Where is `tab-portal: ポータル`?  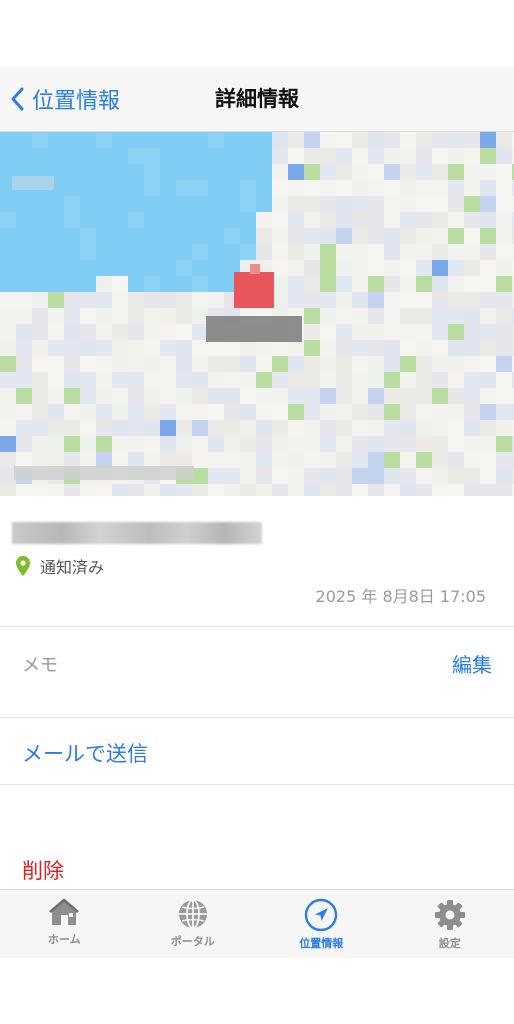 tab-portal: ポータル is located at coordinates (193, 924).